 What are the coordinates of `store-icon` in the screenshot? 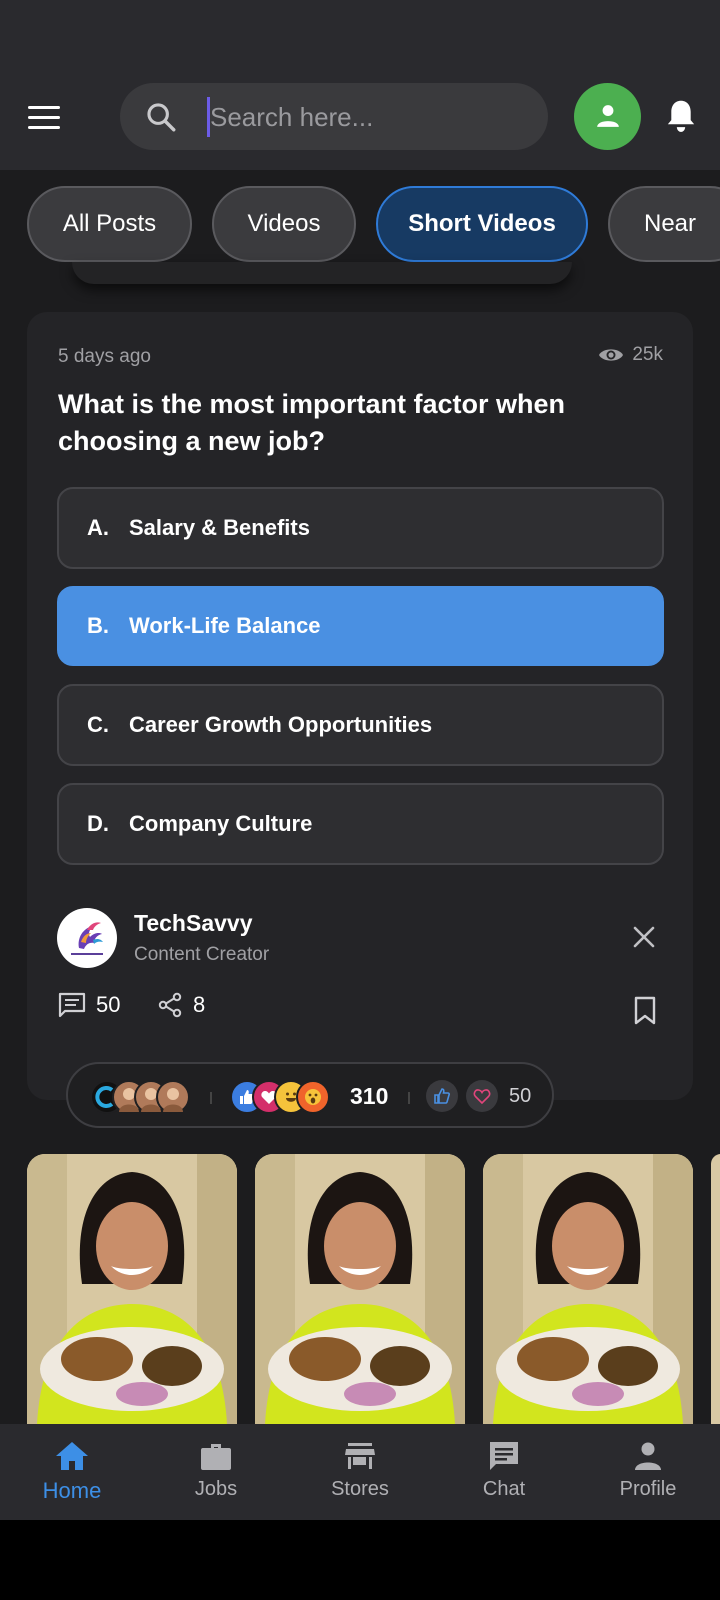 It's located at (360, 1456).